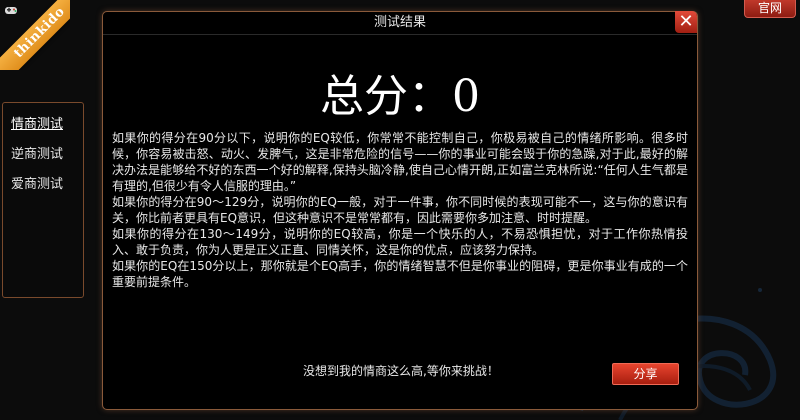 This screenshot has width=800, height=420. I want to click on menu-item-aq-test: 逆商测试, so click(37, 152).